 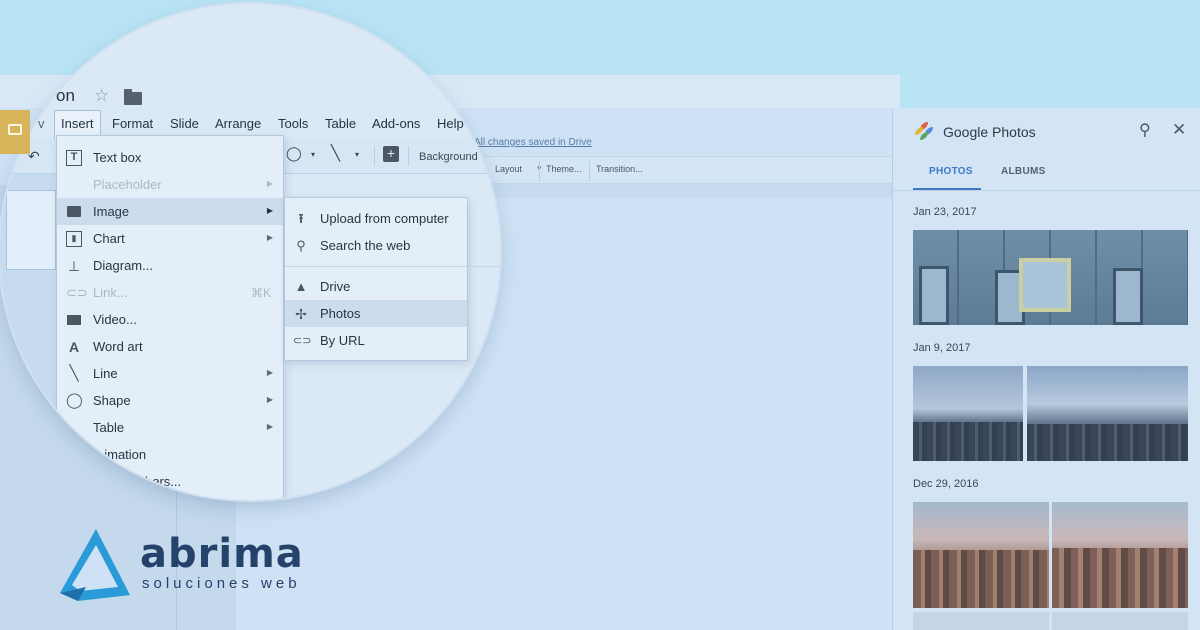 What do you see at coordinates (74, 266) in the screenshot?
I see `diagram-icon: ⊥` at bounding box center [74, 266].